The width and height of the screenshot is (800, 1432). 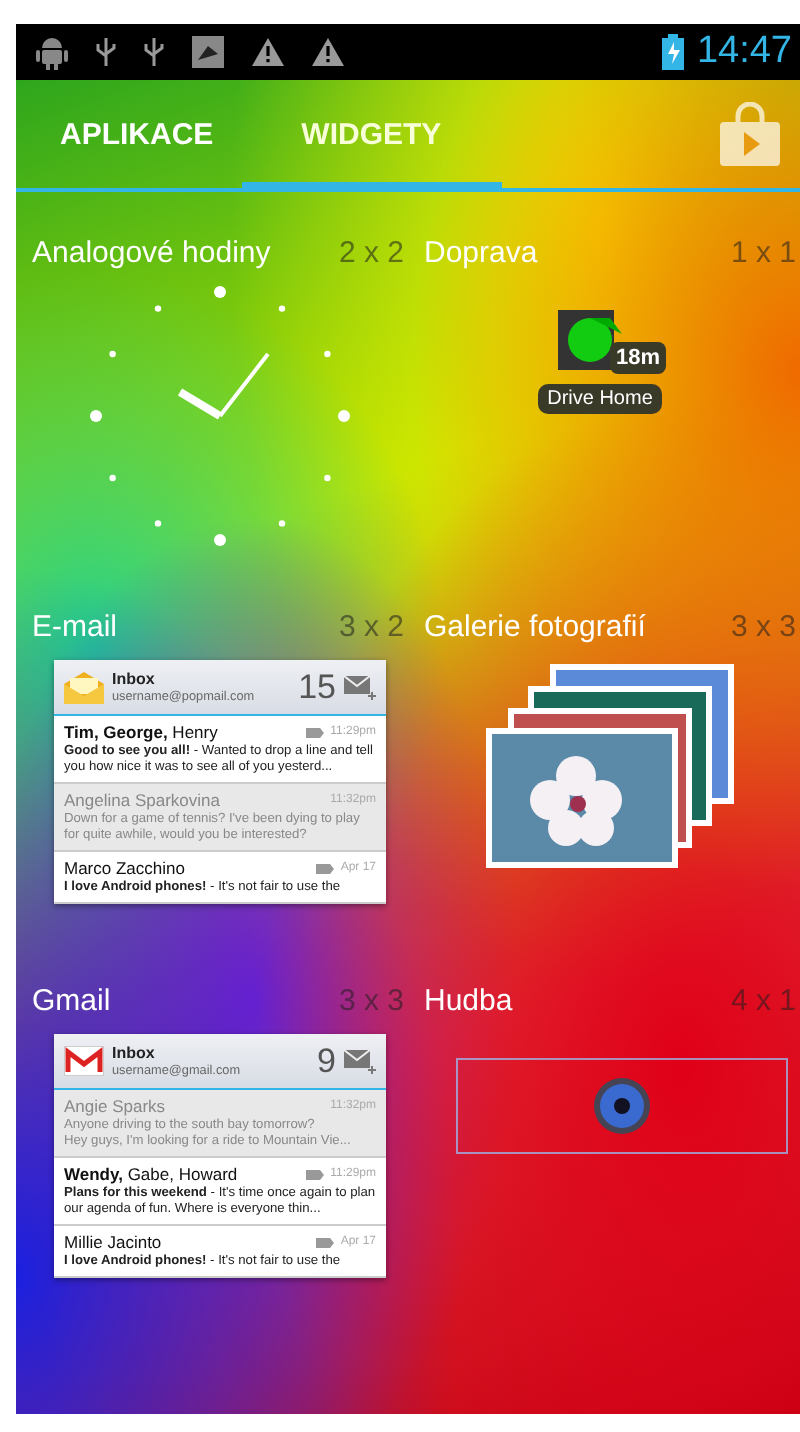 I want to click on picture-icon, so click(x=208, y=52).